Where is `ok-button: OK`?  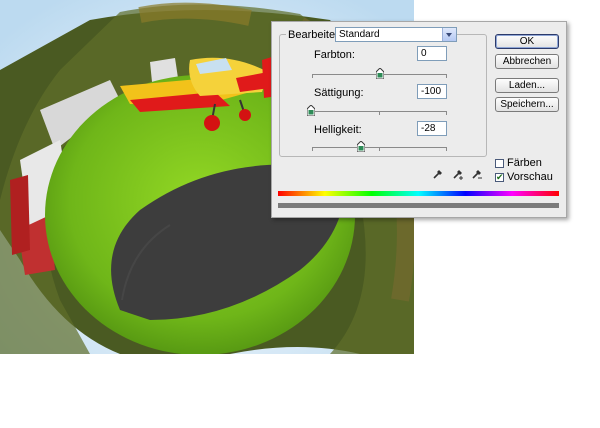
ok-button: OK is located at coordinates (527, 41).